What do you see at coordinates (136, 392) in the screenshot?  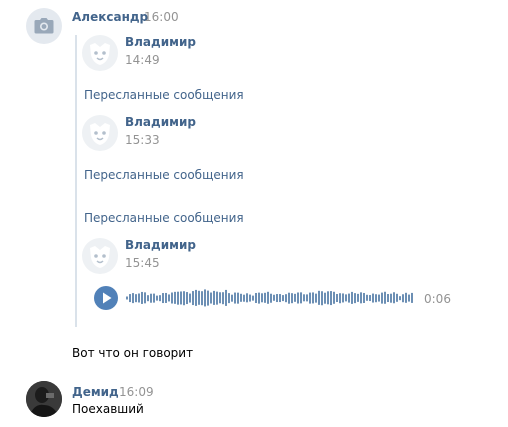 I see `message-time: 16:09` at bounding box center [136, 392].